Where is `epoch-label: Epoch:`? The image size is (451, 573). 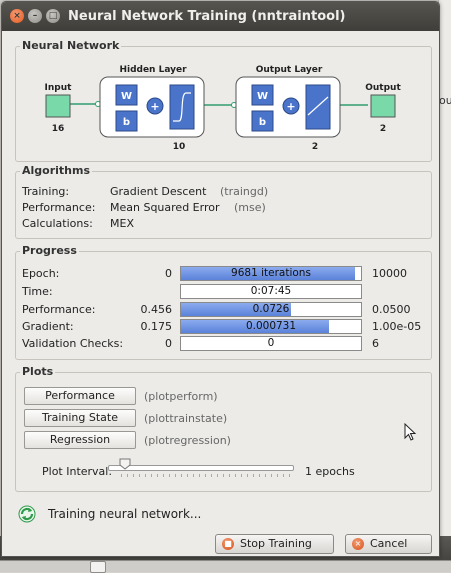 epoch-label: Epoch: is located at coordinates (41, 273).